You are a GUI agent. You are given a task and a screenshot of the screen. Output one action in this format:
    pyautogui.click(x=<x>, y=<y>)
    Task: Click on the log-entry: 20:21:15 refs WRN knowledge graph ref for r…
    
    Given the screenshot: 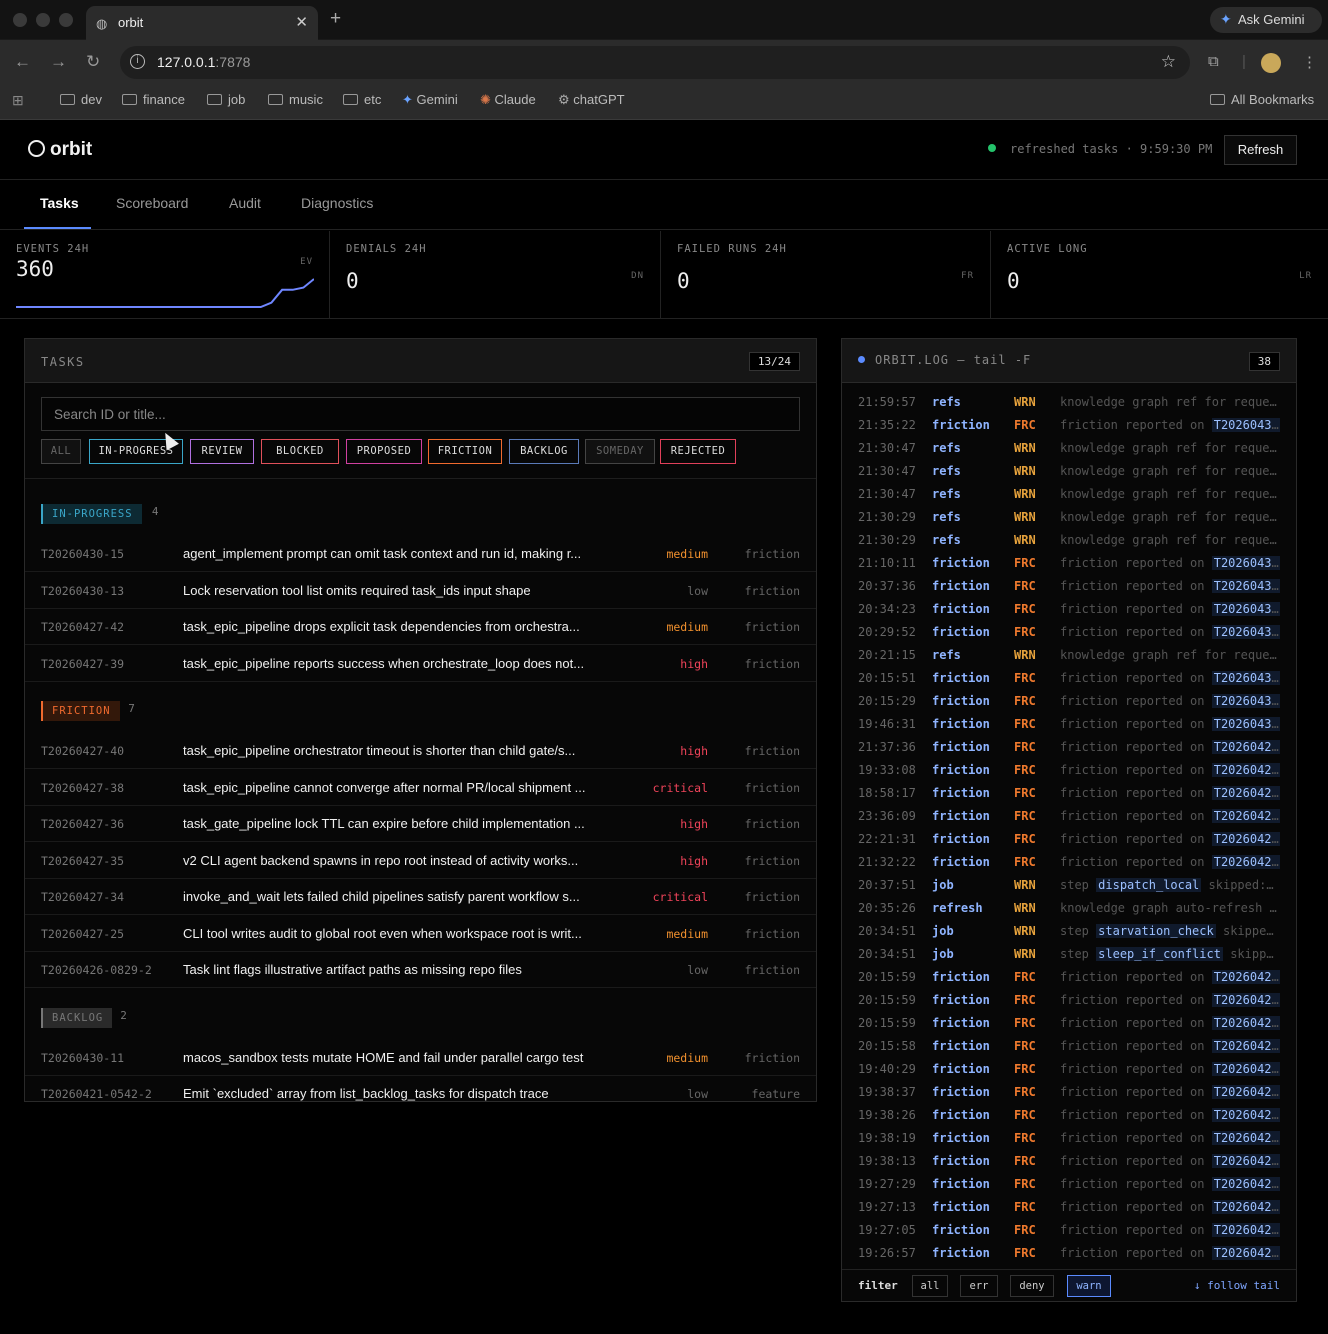 What is the action you would take?
    pyautogui.click(x=1070, y=656)
    